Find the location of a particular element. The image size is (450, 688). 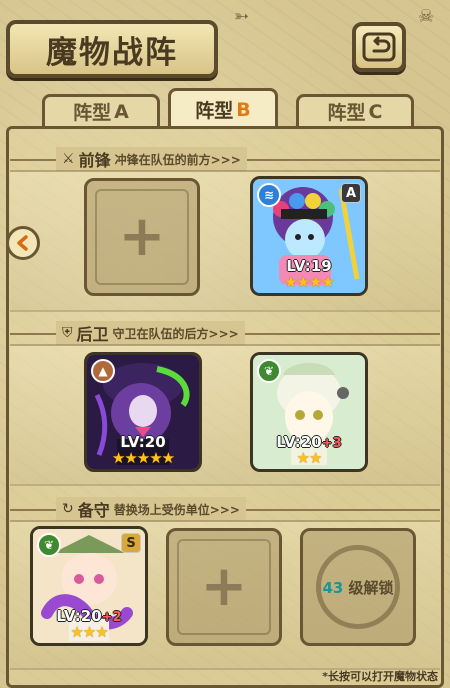

long-press-hint: *长按可以打开魔物状态 is located at coordinates (380, 676).